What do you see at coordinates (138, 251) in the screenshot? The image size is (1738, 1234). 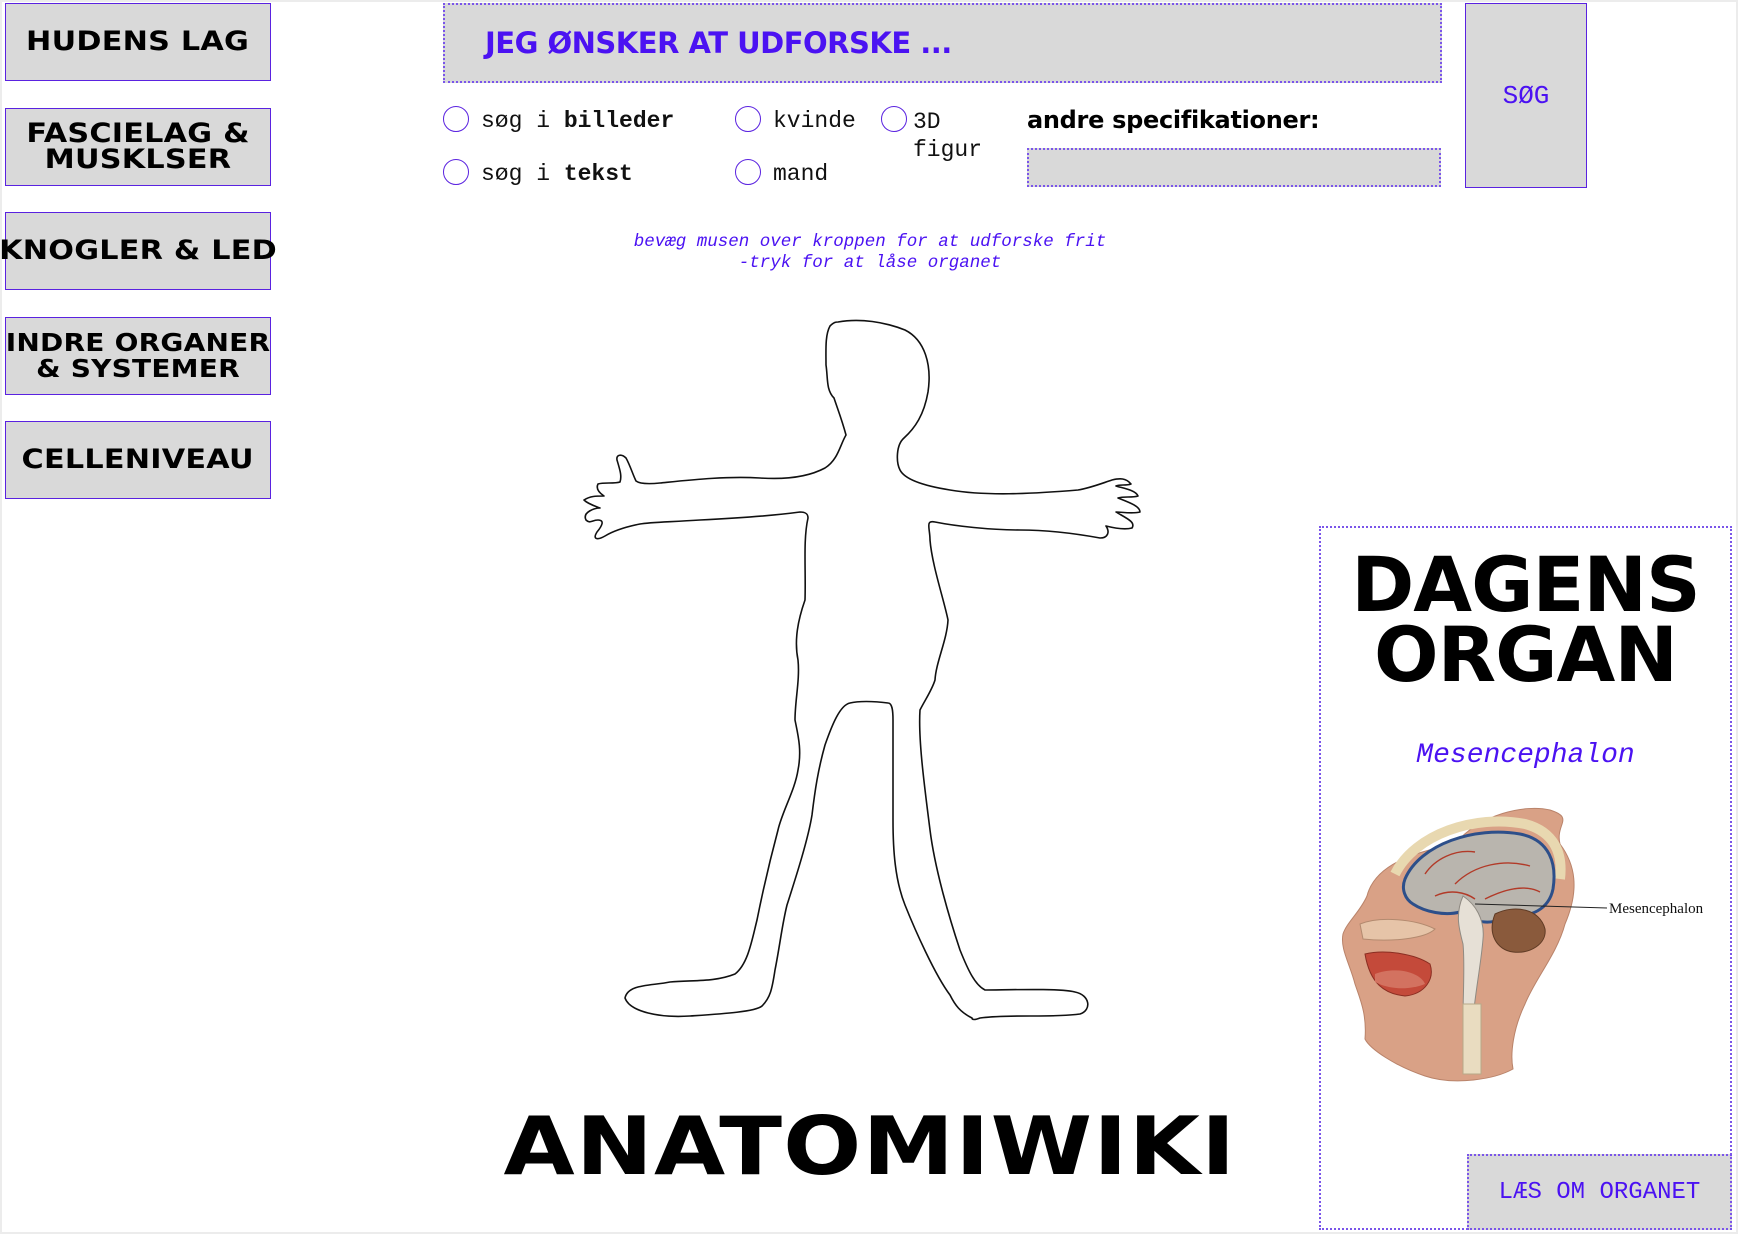 I see `nav-button-knogler-led: KNOGLER & LED` at bounding box center [138, 251].